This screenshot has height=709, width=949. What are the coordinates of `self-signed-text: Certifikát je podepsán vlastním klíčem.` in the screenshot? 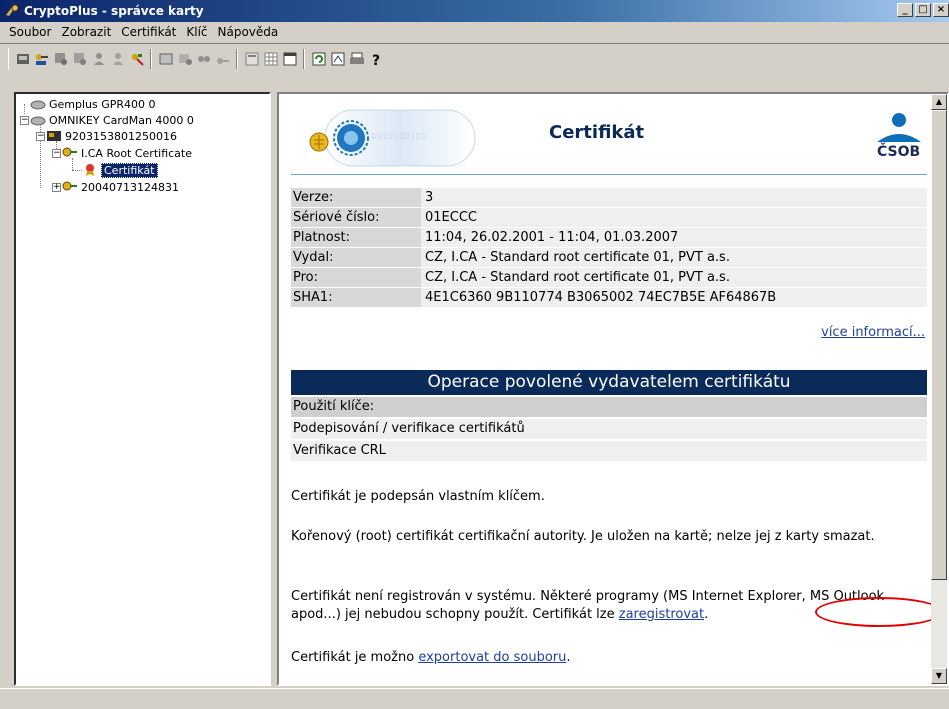 It's located at (418, 496).